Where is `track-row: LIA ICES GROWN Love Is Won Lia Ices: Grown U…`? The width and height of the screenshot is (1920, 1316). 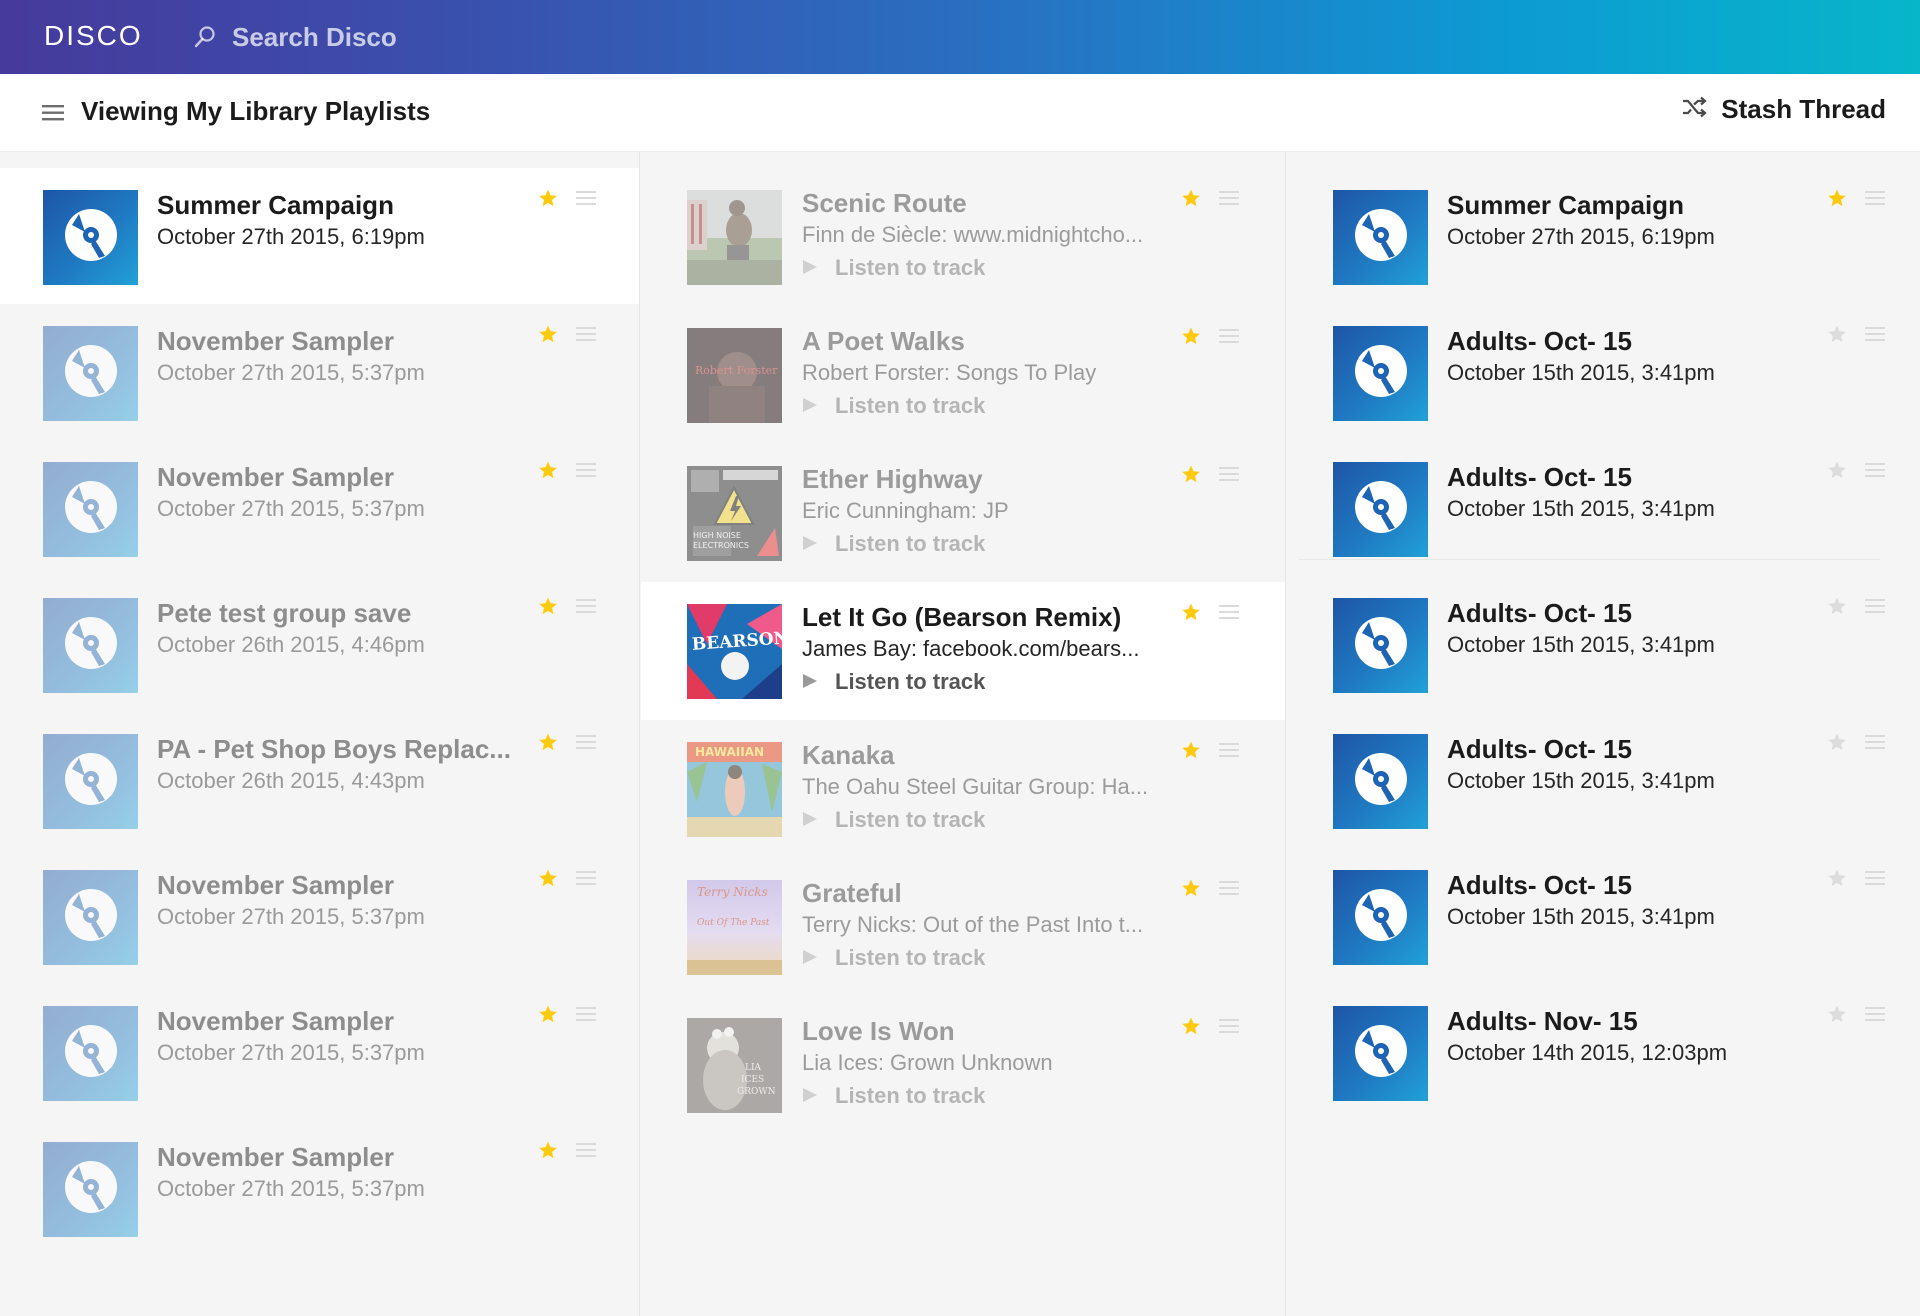
track-row: LIA ICES GROWN Love Is Won Lia Ices: Grown U… is located at coordinates (963, 1065).